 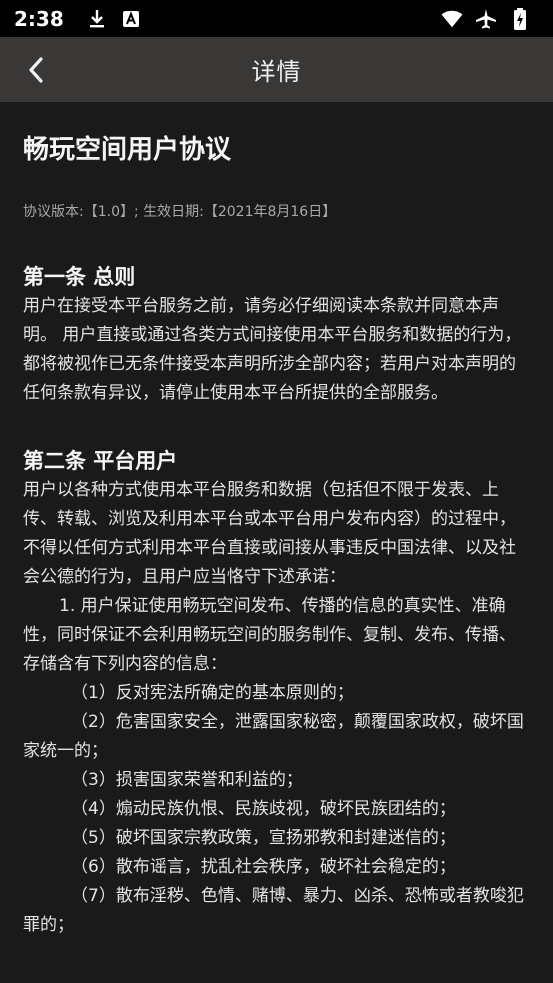 I want to click on chevron-left-icon, so click(x=36, y=69).